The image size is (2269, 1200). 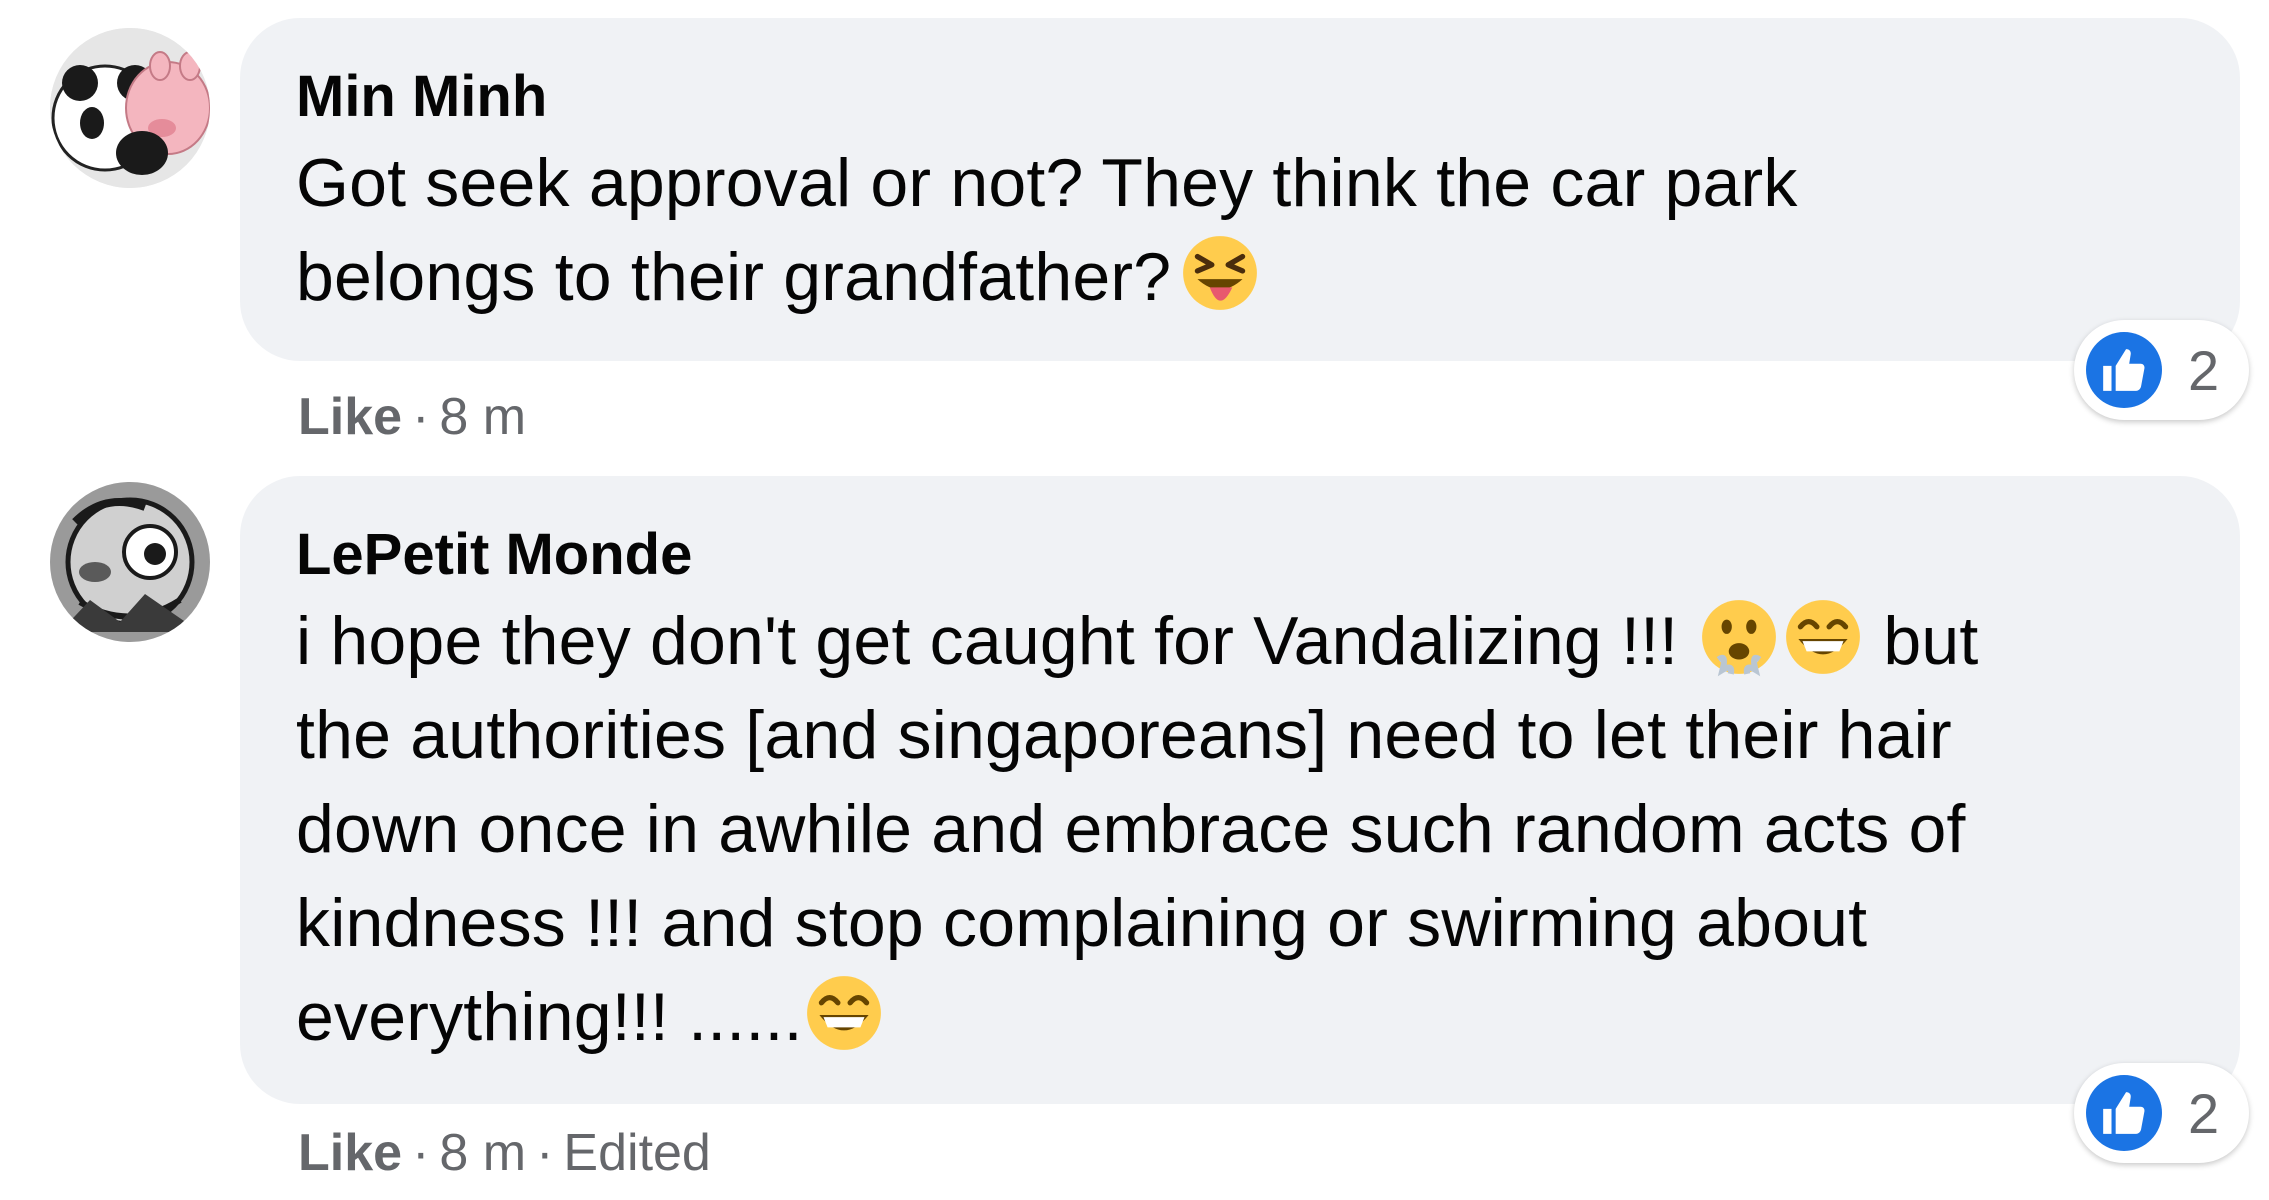 I want to click on comment-actions: Like · 8 m, so click(x=412, y=417).